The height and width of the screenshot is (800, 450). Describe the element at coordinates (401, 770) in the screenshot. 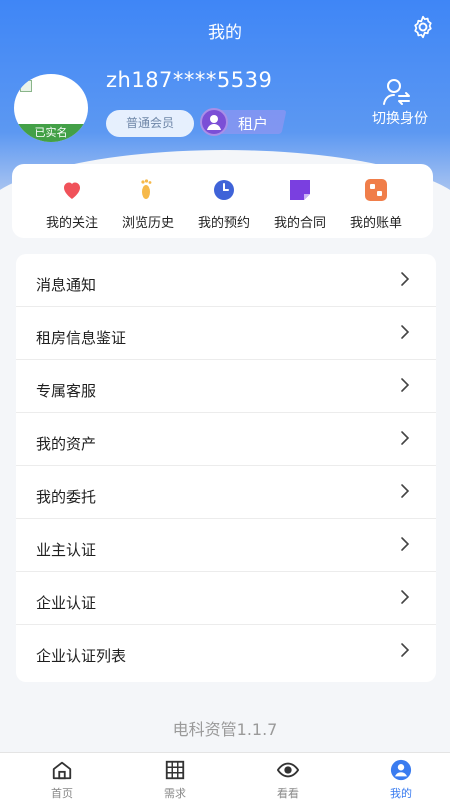

I see `user-icon` at that location.